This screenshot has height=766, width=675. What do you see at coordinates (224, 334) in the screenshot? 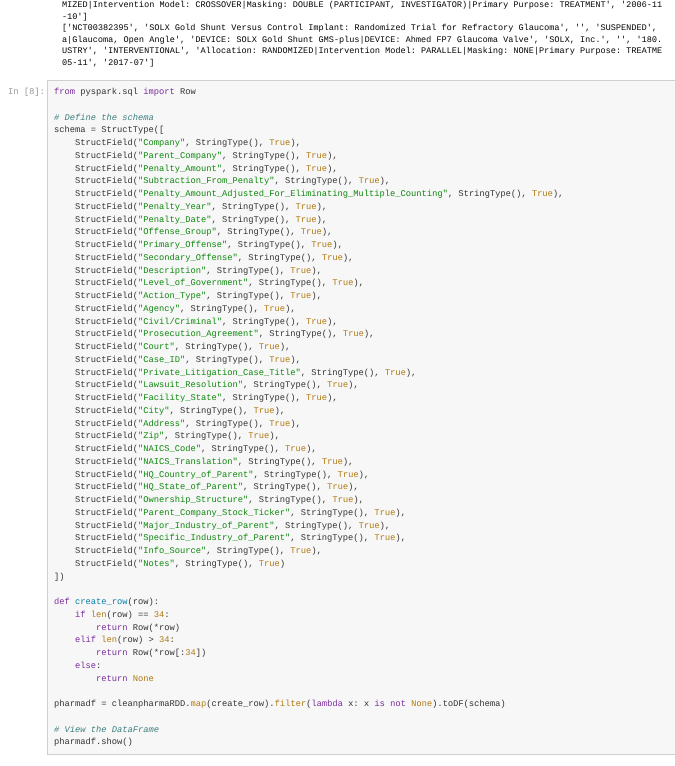
I see `code-line: StructField("Prosecution_Agreement", StringType(), True),` at bounding box center [224, 334].